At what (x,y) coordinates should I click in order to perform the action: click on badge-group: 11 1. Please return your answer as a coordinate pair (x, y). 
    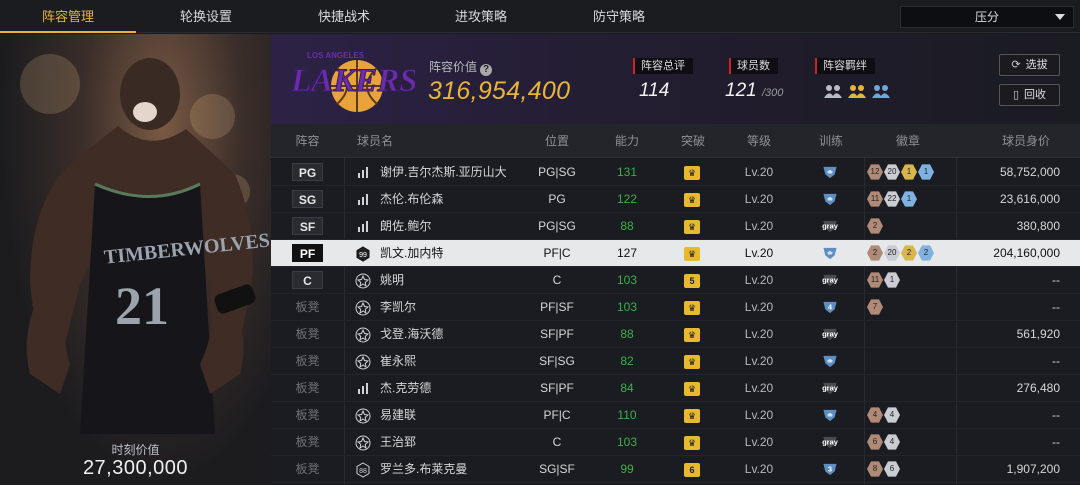
    Looking at the image, I should click on (883, 280).